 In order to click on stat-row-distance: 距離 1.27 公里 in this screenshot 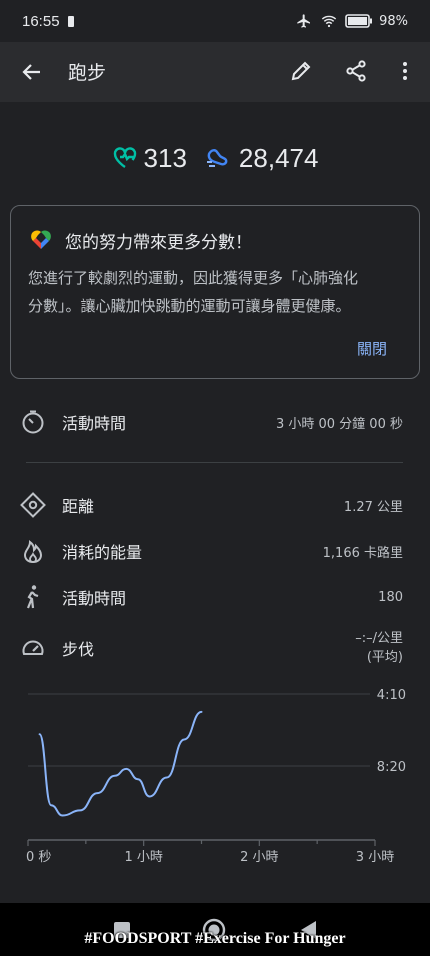, I will do `click(215, 505)`.